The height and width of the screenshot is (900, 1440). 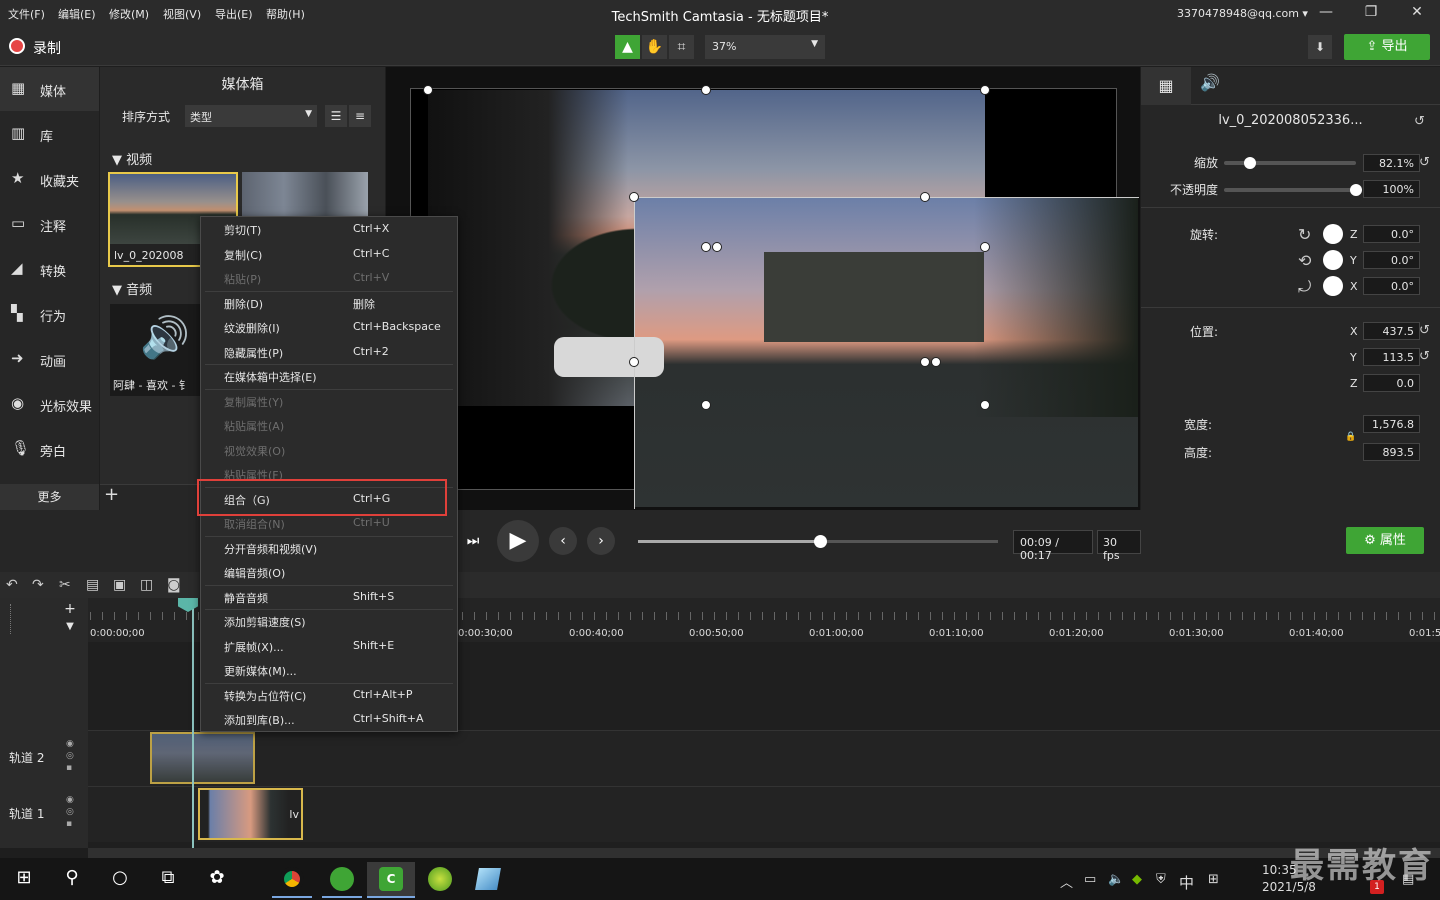 What do you see at coordinates (1137, 879) in the screenshot?
I see `nvidia-icon: ◆` at bounding box center [1137, 879].